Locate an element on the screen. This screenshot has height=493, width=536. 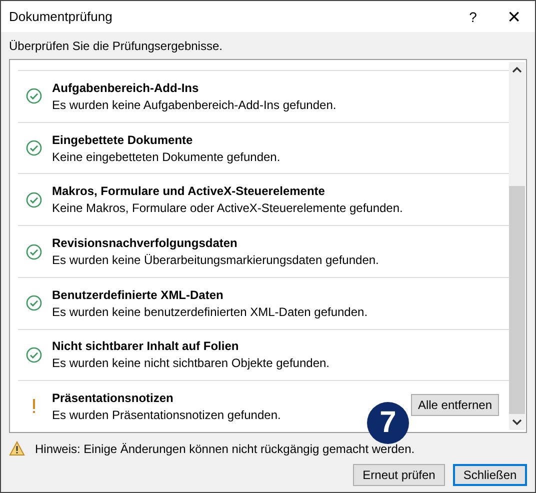
help-button: ? is located at coordinates (473, 16).